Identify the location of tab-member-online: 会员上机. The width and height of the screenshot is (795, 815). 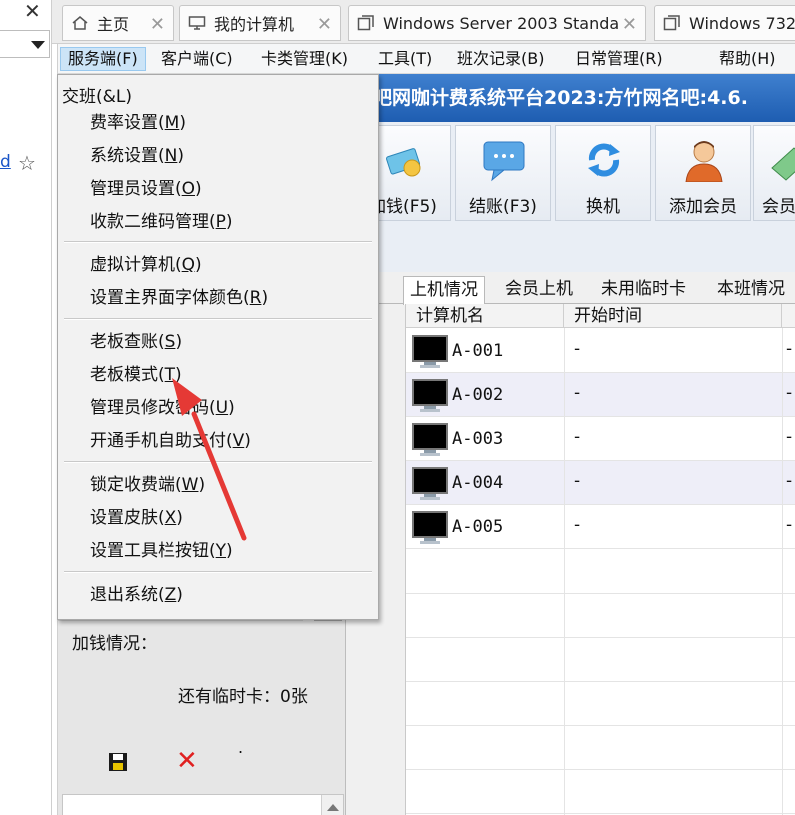
(539, 290).